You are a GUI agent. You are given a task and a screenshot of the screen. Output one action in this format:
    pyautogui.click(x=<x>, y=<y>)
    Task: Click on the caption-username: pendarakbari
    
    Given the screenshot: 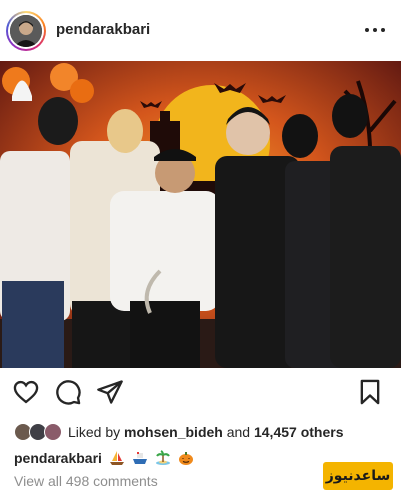 What is the action you would take?
    pyautogui.click(x=58, y=458)
    